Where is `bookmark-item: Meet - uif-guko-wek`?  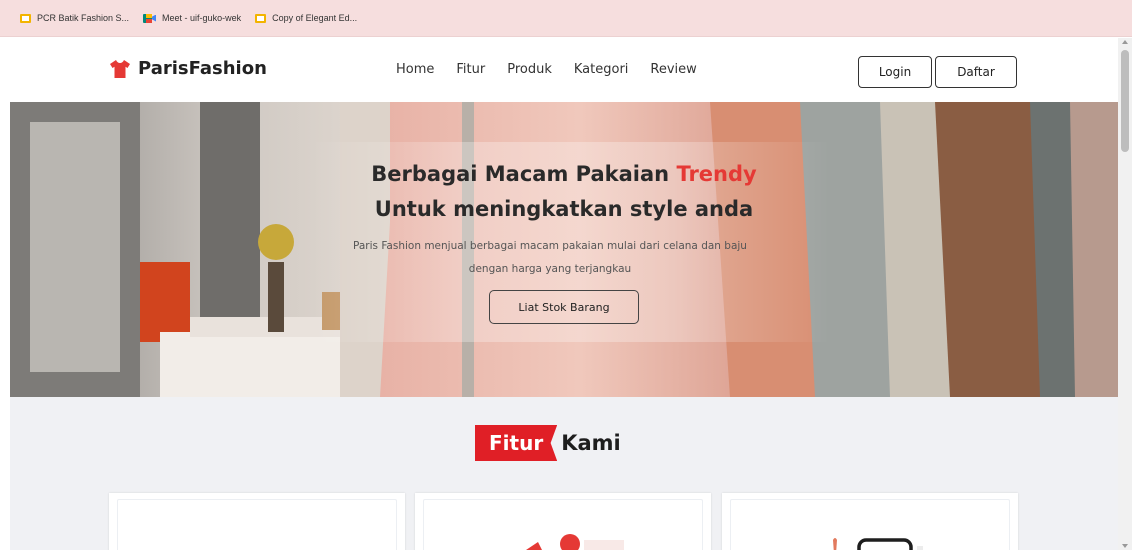
bookmark-item: Meet - uif-guko-wek is located at coordinates (192, 18).